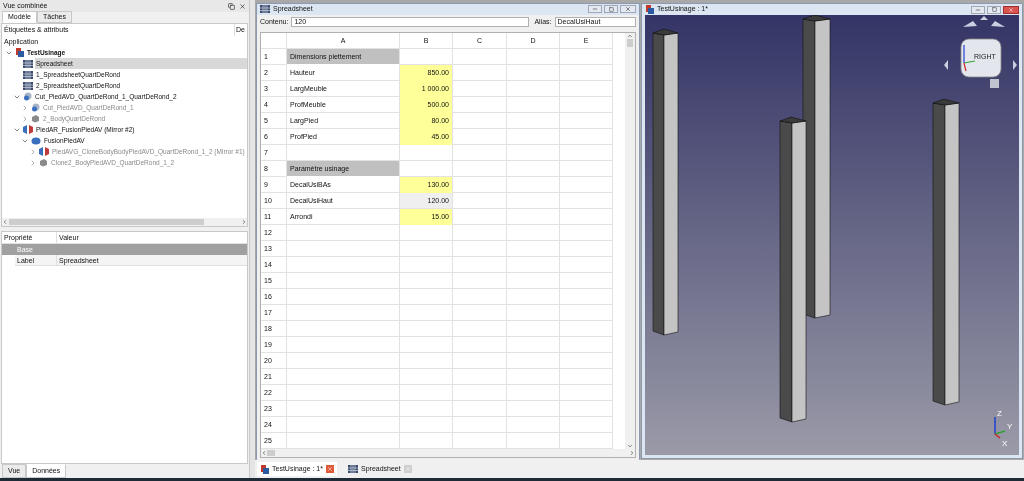 The height and width of the screenshot is (481, 1024). I want to click on scroll-up-icon, so click(630, 35).